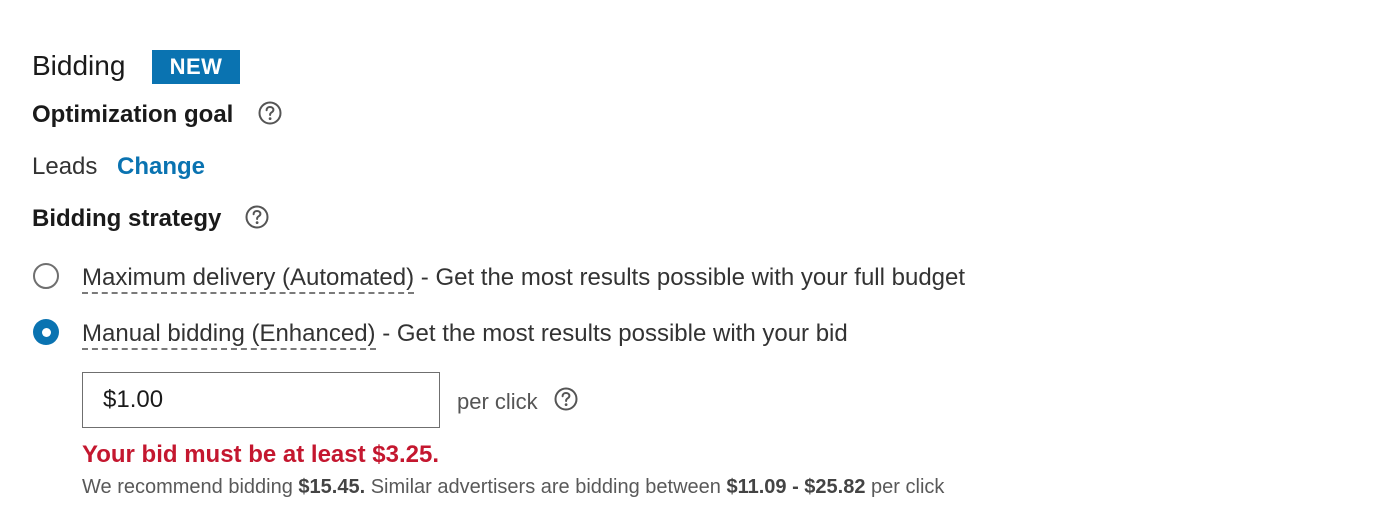 This screenshot has width=1378, height=530. I want to click on optimization-goal-value: Leads, so click(65, 166).